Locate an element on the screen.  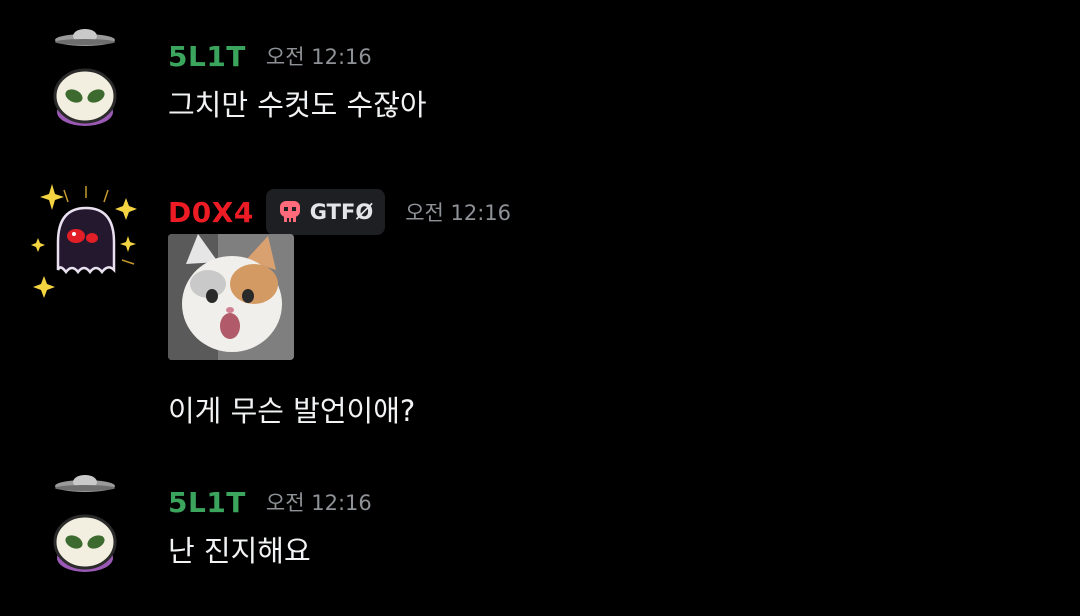
surprised-cat-image is located at coordinates (231, 297).